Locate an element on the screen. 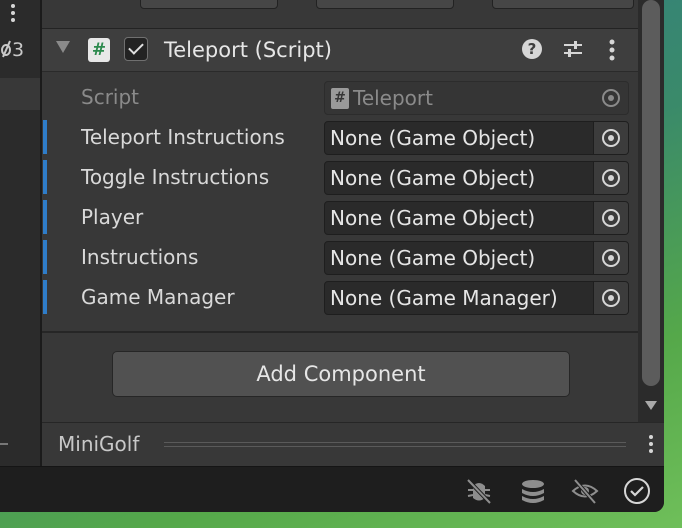  footer-kebab-menu-icon is located at coordinates (651, 444).